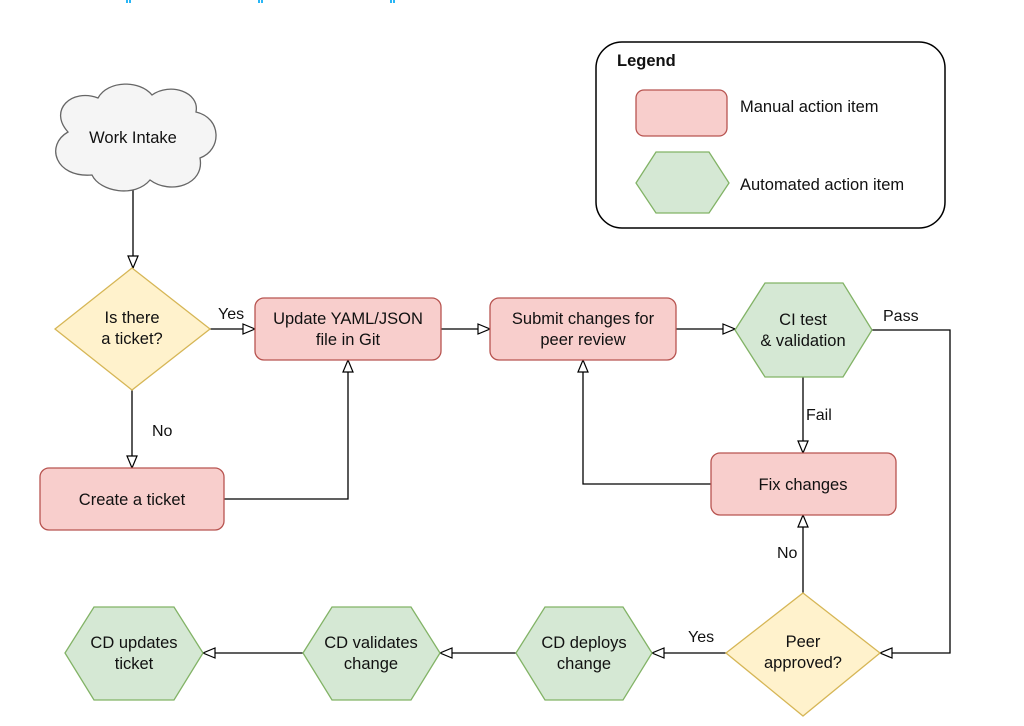 This screenshot has width=1024, height=726. Describe the element at coordinates (231, 314) in the screenshot. I see `edge-label-yes: Yes` at that location.